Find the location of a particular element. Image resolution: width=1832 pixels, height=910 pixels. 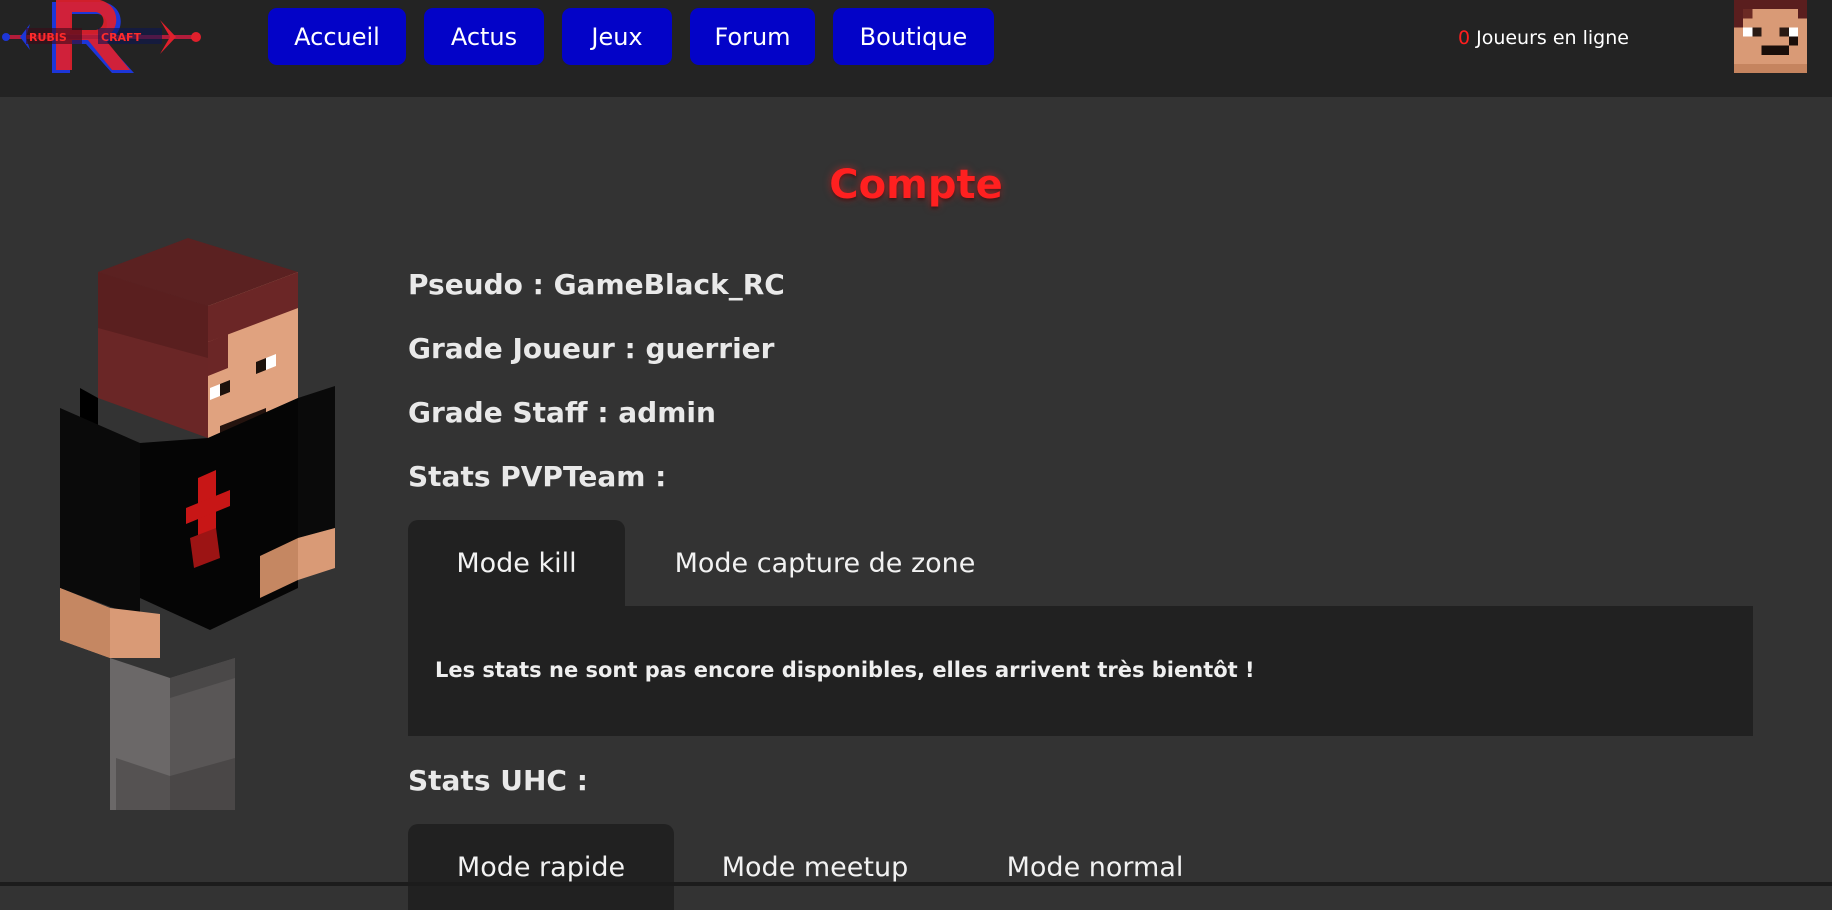

tab-mode-kill: Mode kill is located at coordinates (516, 563).